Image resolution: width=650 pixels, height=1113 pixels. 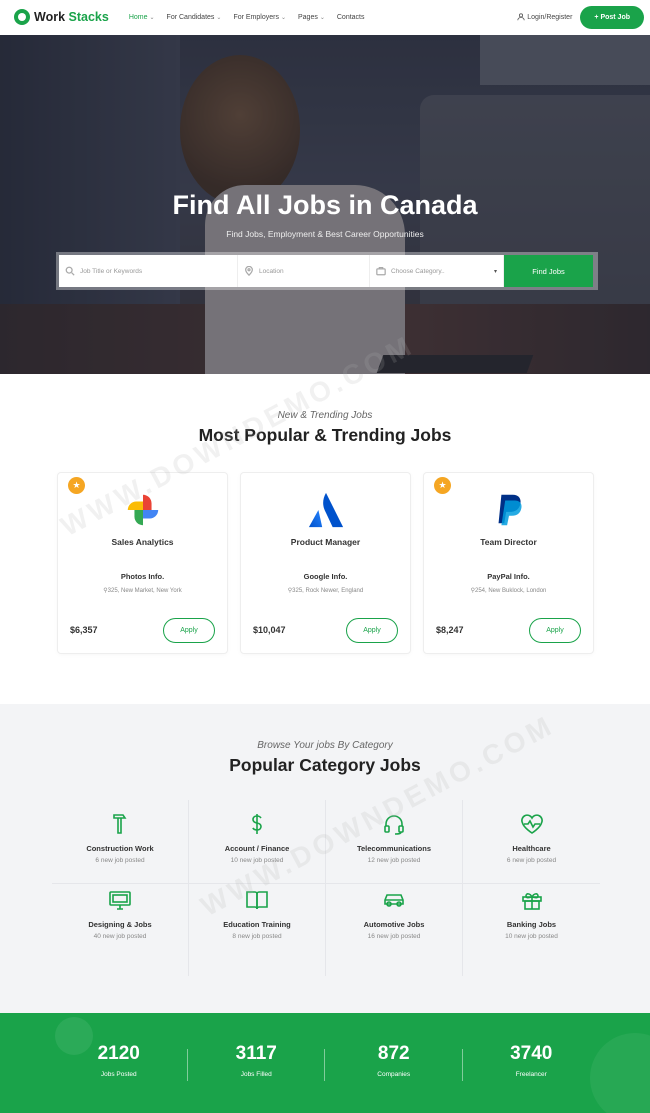 I want to click on category-select: Choose Category.. ▾, so click(x=437, y=271).